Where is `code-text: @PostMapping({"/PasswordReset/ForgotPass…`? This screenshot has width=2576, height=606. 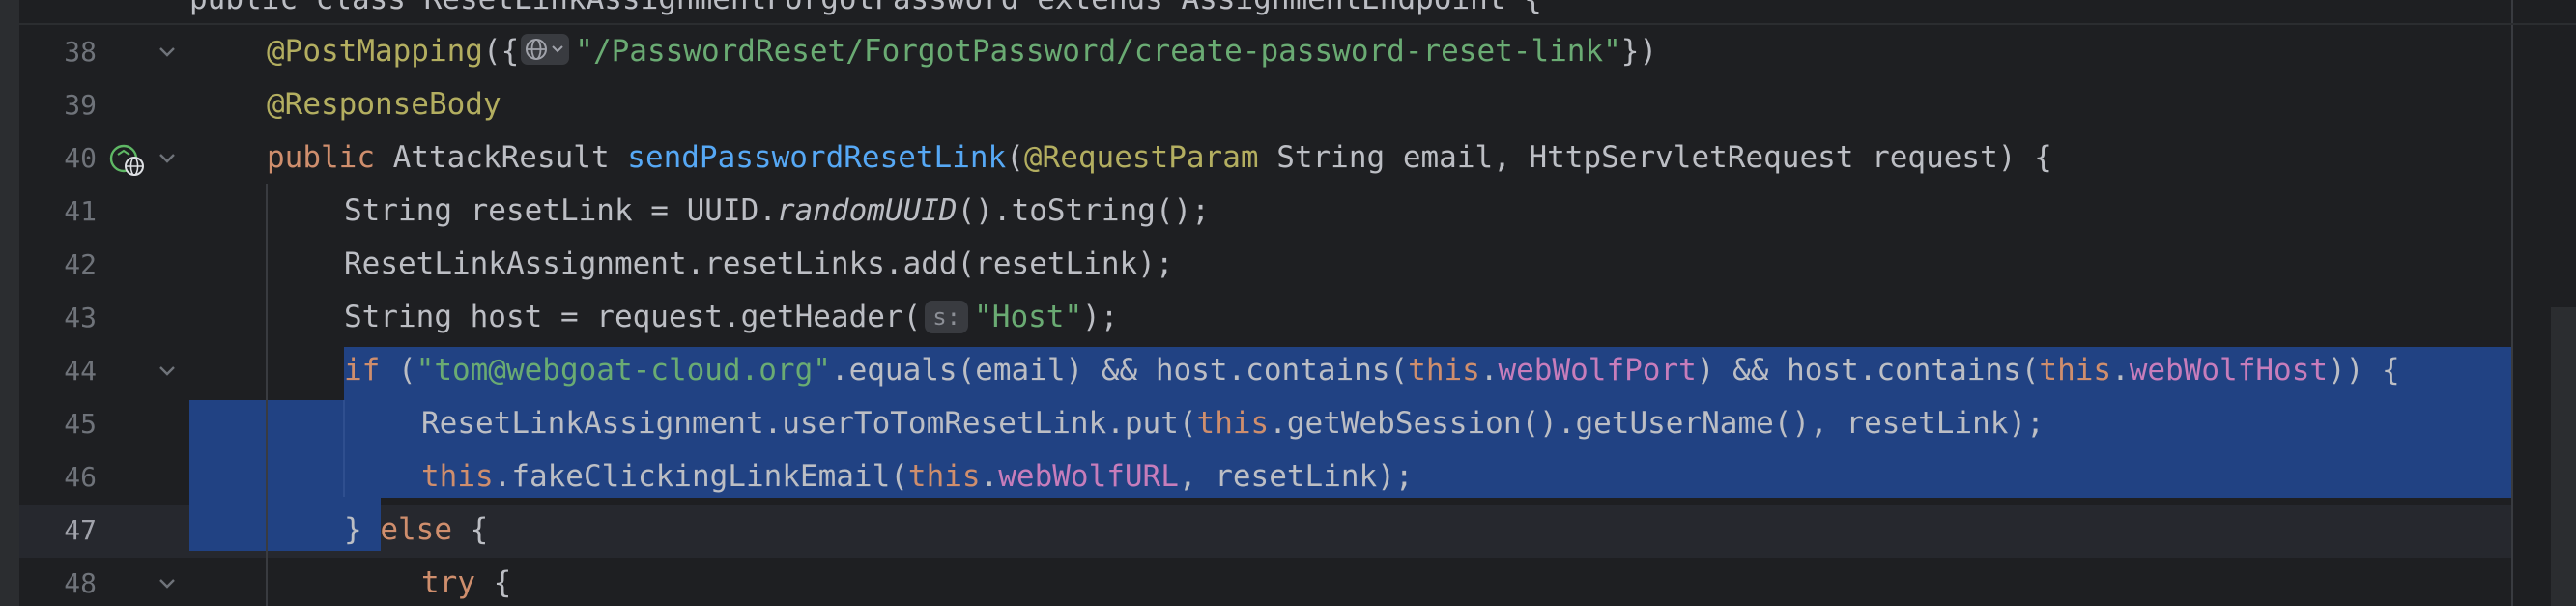 code-text: @PostMapping({"/PasswordReset/ForgotPass… is located at coordinates (962, 52).